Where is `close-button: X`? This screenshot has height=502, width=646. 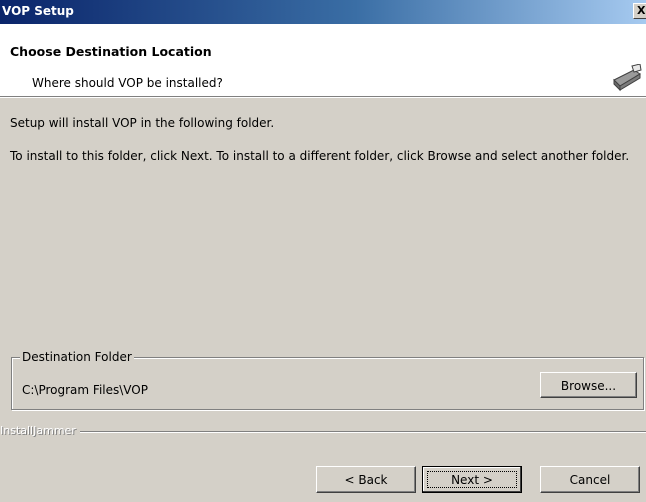
close-button: X is located at coordinates (639, 11).